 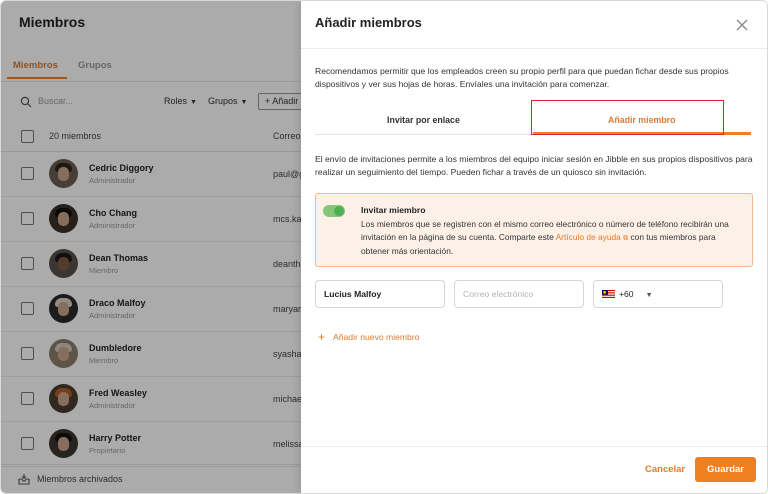 I want to click on malaysia-flag-icon, so click(x=608, y=293).